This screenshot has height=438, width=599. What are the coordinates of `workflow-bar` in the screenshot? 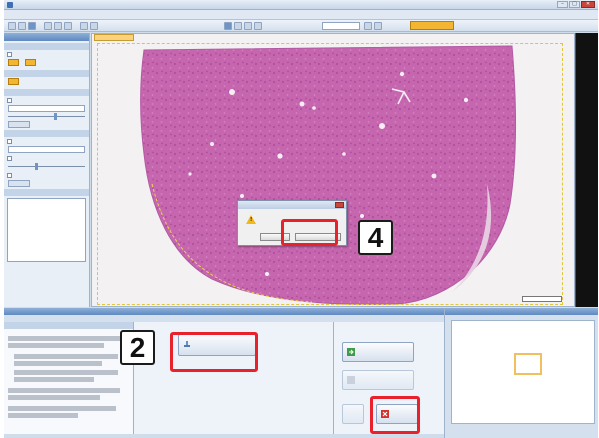 It's located at (224, 311).